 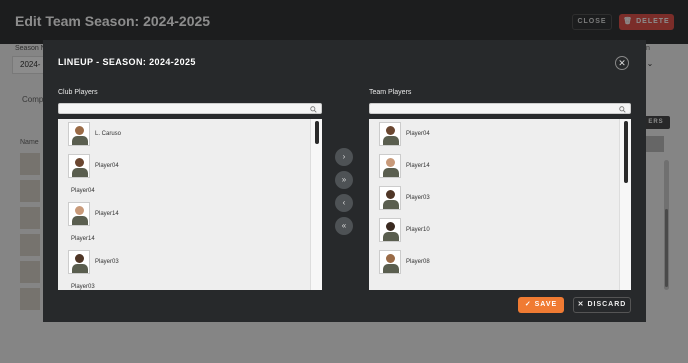 I want to click on player-row: L. Caruso, so click(x=94, y=134).